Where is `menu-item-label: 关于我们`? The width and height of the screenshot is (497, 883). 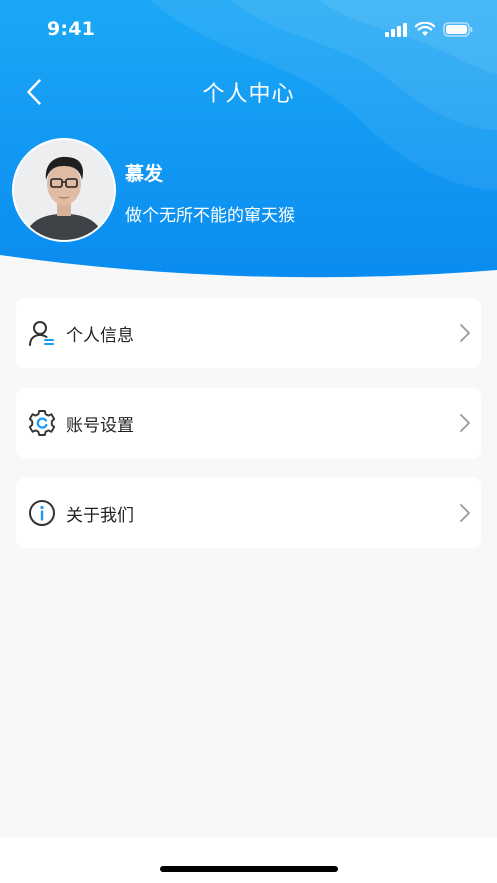 menu-item-label: 关于我们 is located at coordinates (100, 516).